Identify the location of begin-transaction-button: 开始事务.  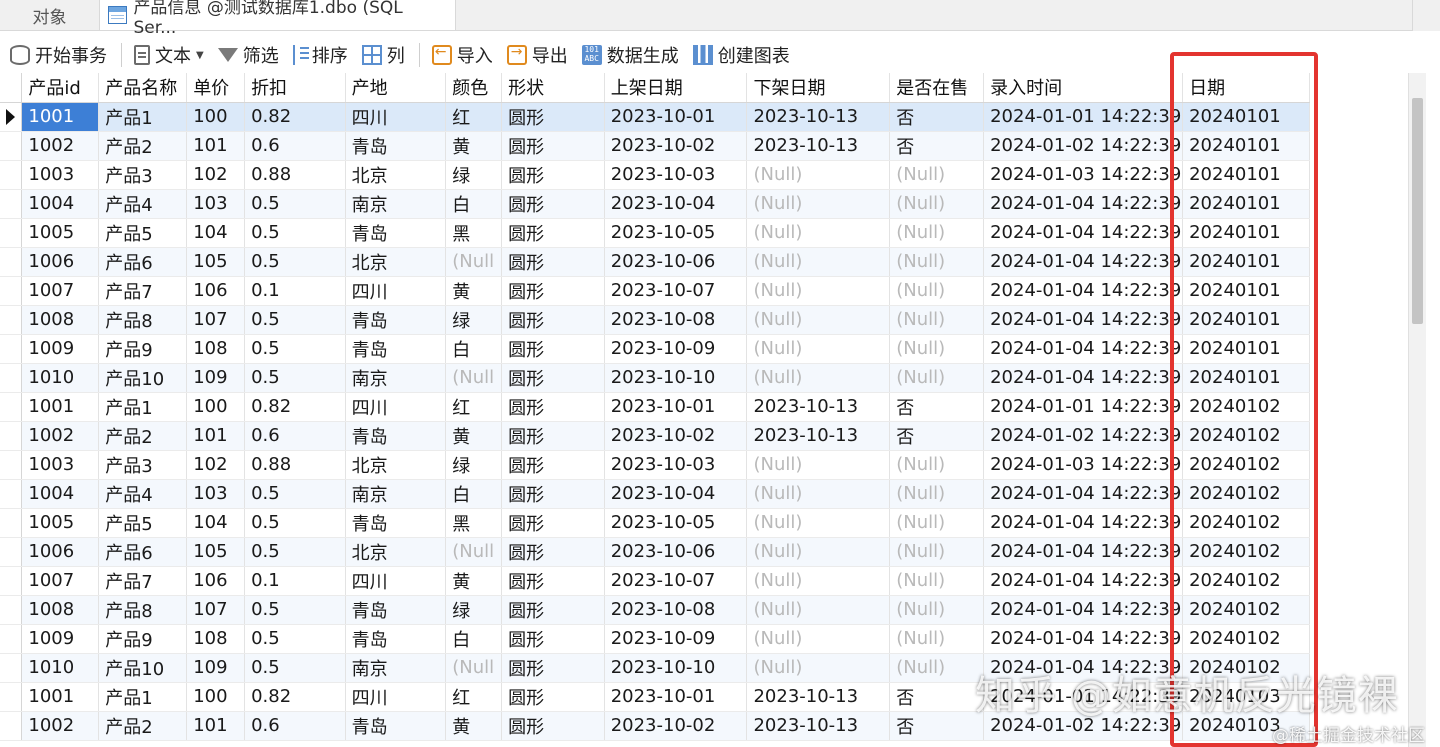
(58, 55).